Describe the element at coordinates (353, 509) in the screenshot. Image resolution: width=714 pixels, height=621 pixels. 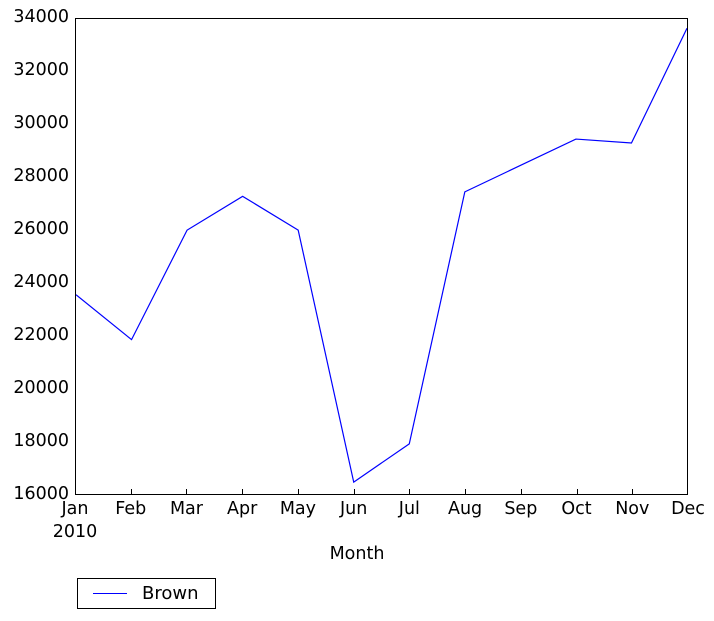
I see `x-axis-tick-label: Jun` at that location.